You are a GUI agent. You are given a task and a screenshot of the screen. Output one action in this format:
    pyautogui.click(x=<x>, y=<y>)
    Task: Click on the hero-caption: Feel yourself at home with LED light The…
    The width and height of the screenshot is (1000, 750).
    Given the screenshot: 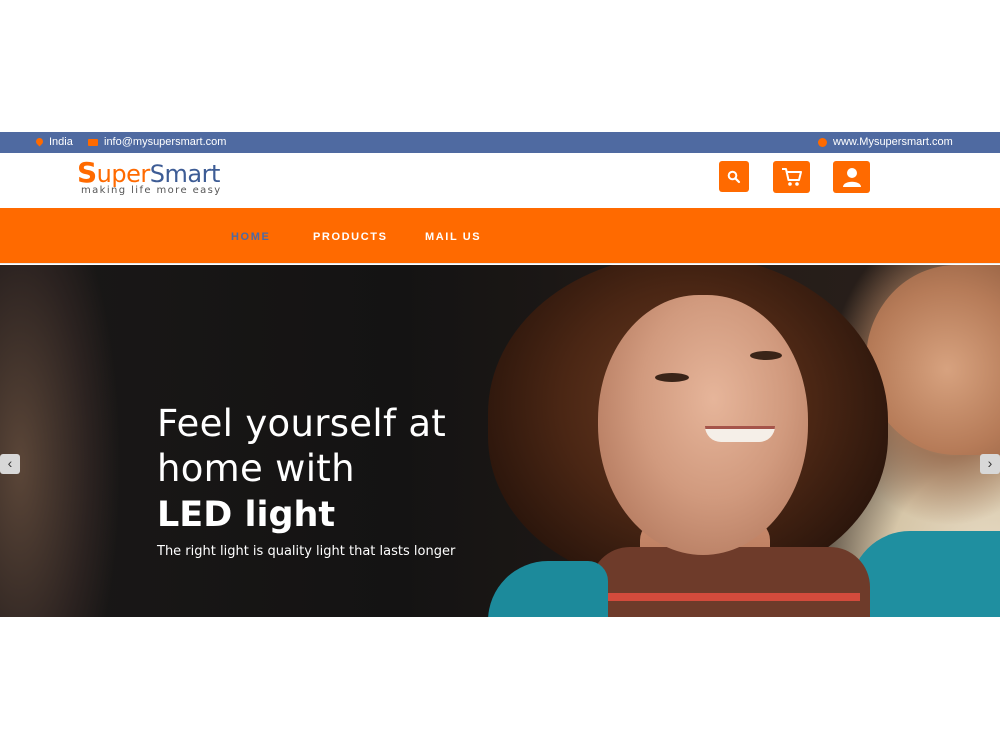 What is the action you would take?
    pyautogui.click(x=306, y=481)
    